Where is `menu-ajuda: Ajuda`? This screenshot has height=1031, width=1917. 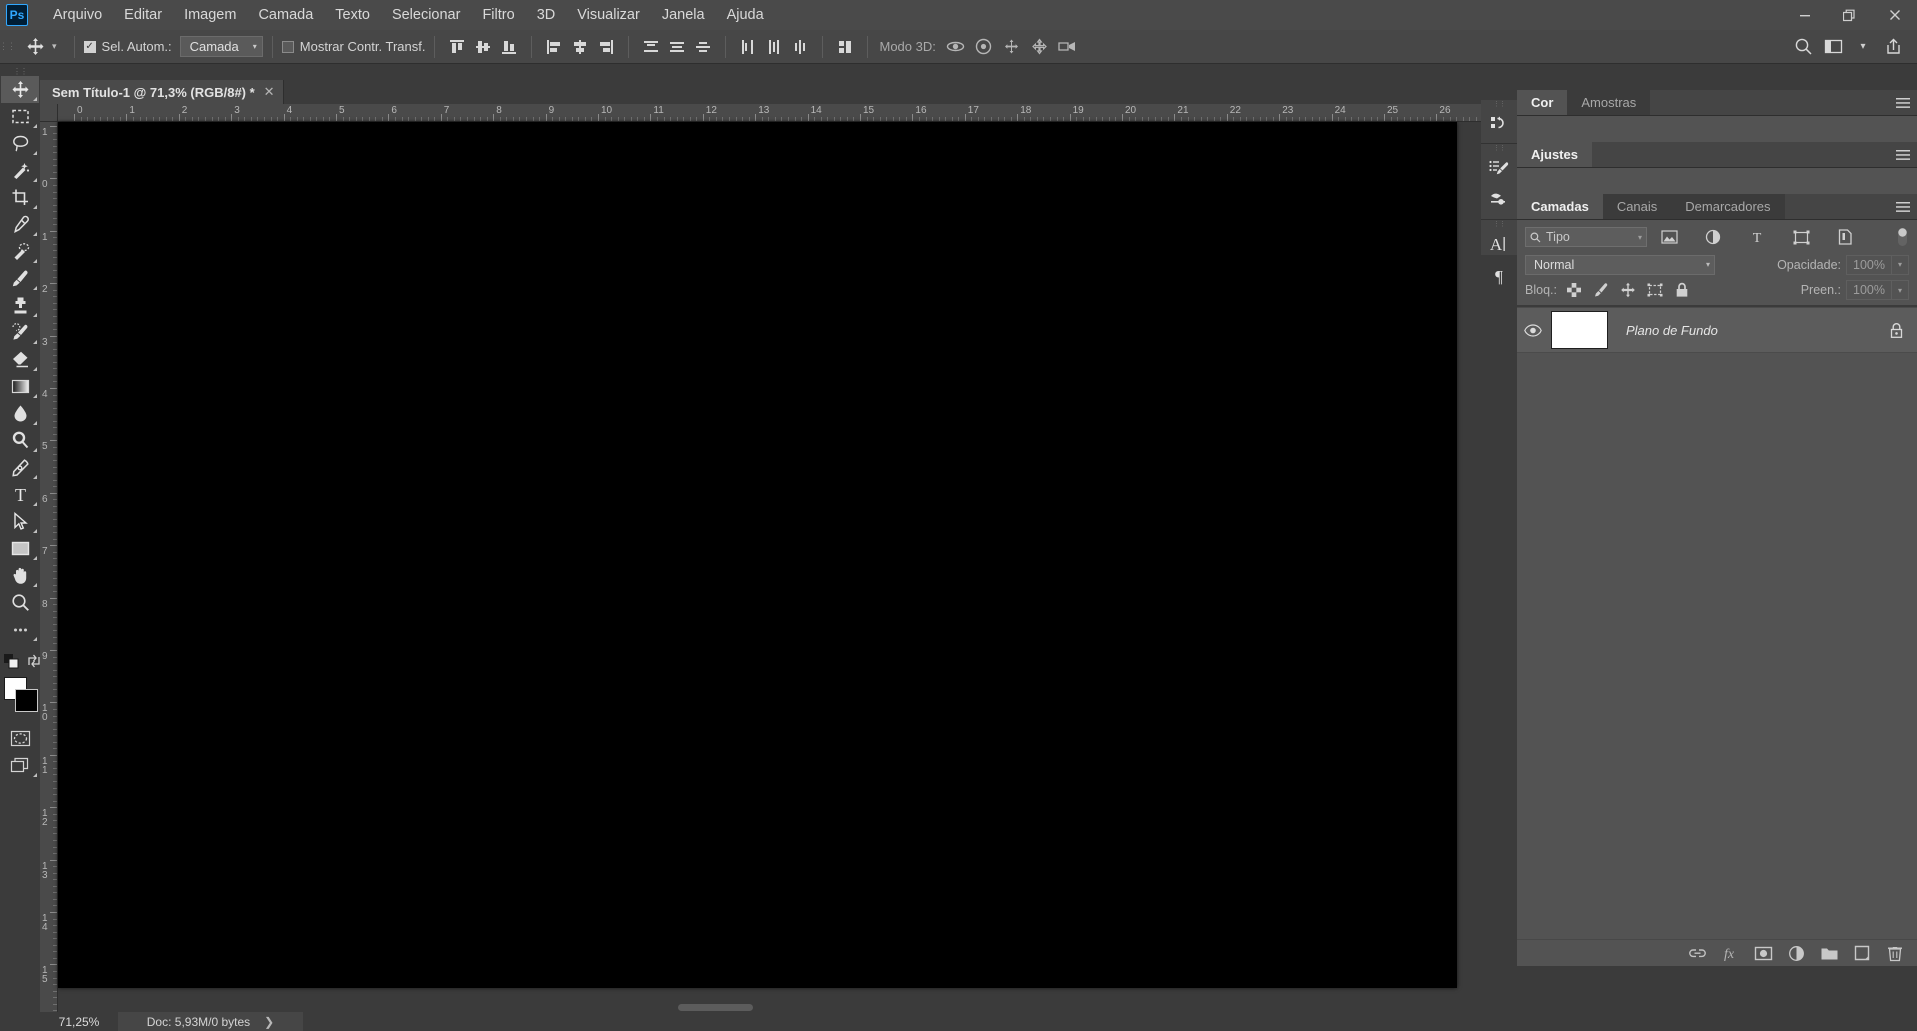
menu-ajuda: Ajuda is located at coordinates (745, 15).